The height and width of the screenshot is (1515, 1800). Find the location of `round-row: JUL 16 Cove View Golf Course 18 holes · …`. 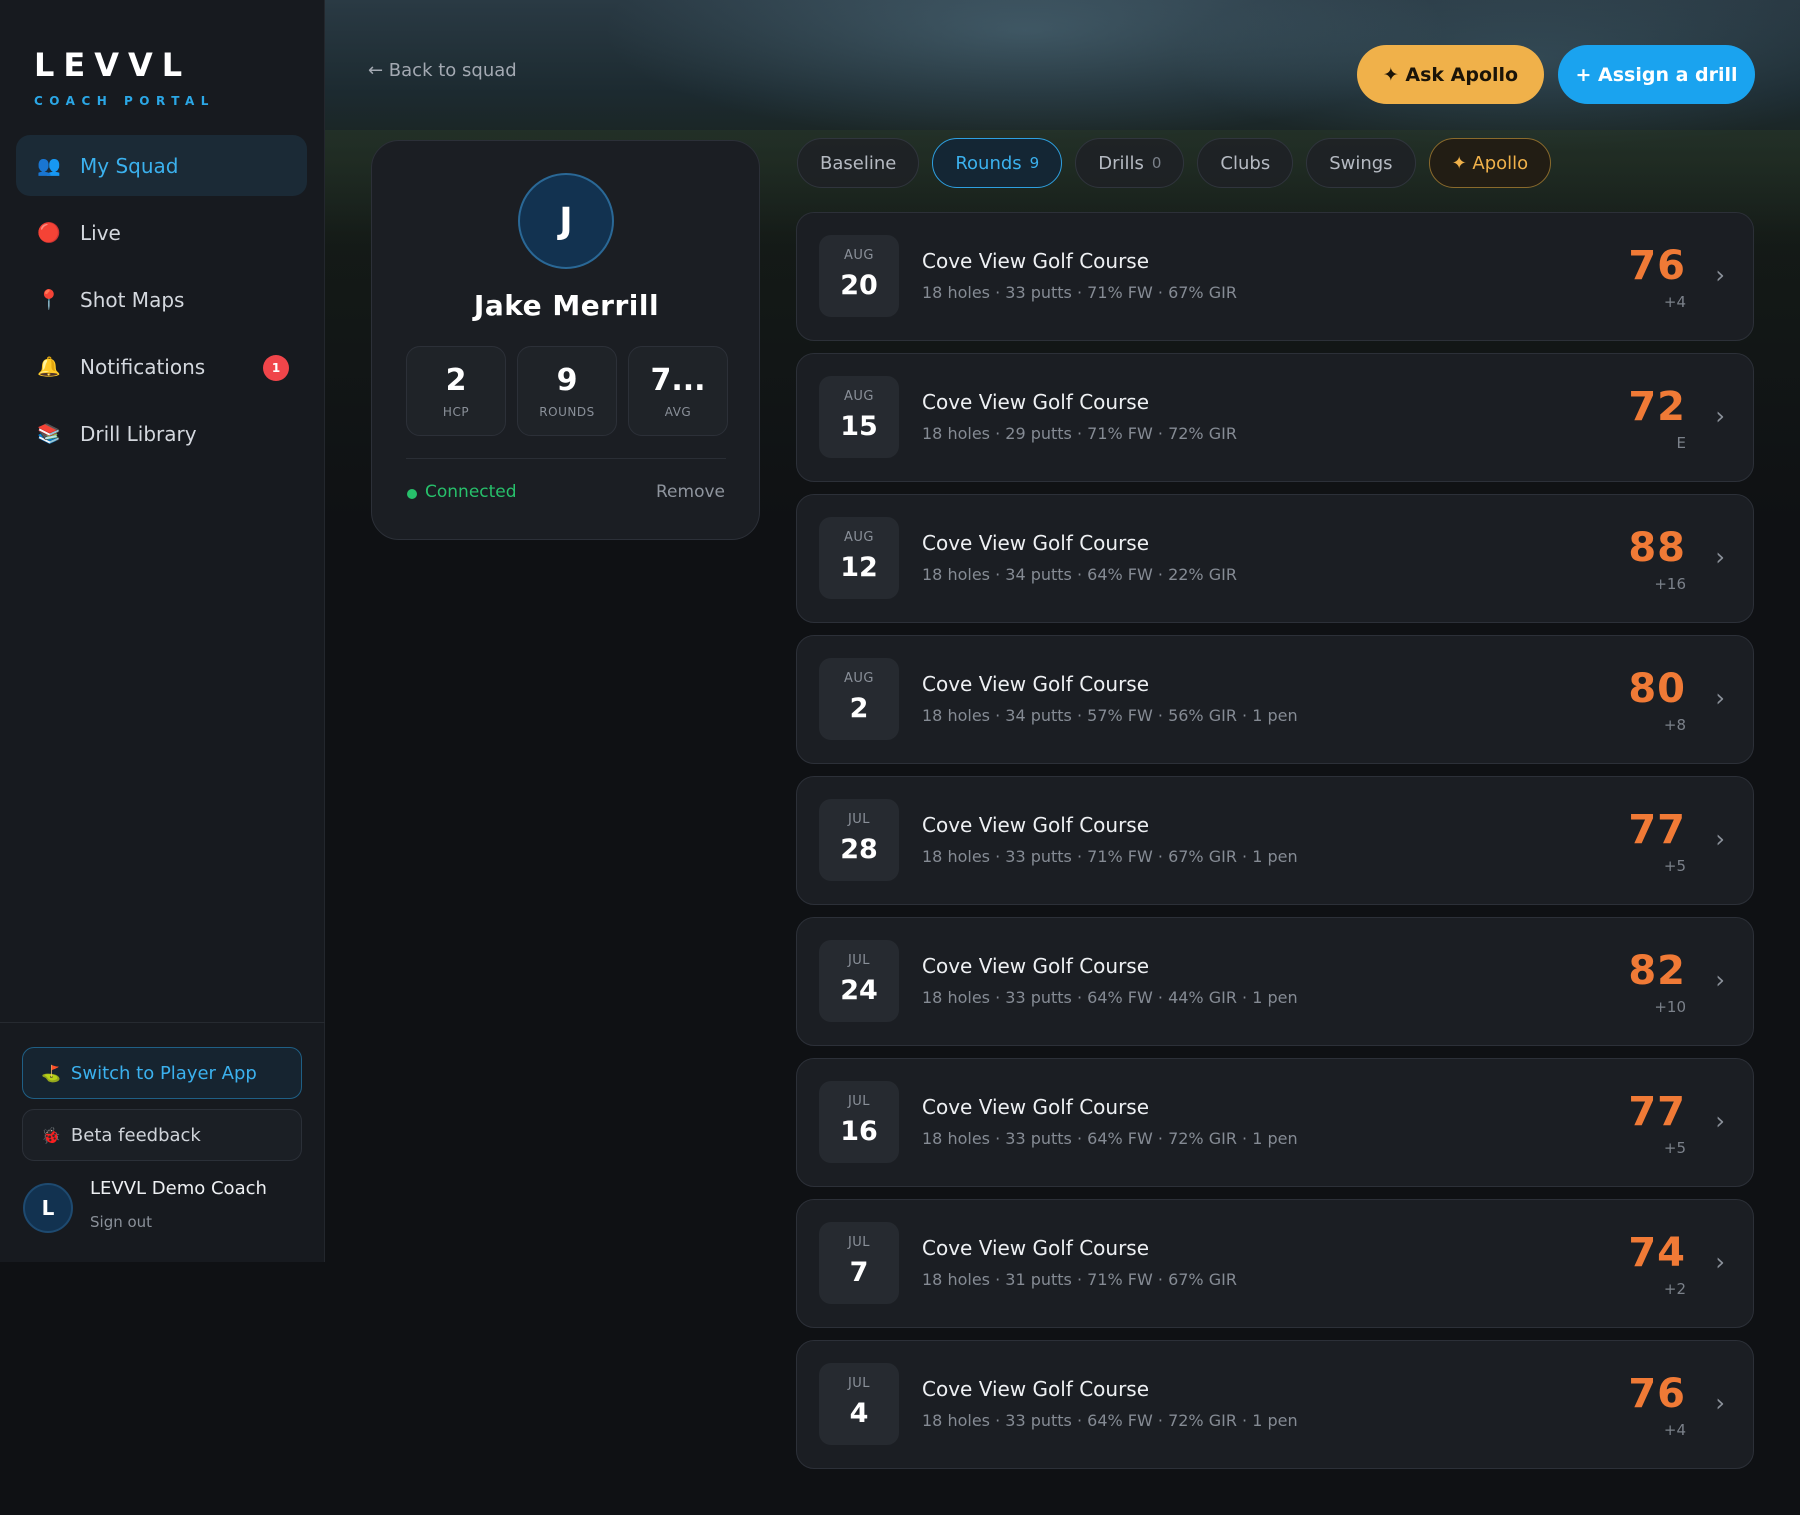

round-row: JUL 16 Cove View Golf Course 18 holes · … is located at coordinates (1275, 1122).